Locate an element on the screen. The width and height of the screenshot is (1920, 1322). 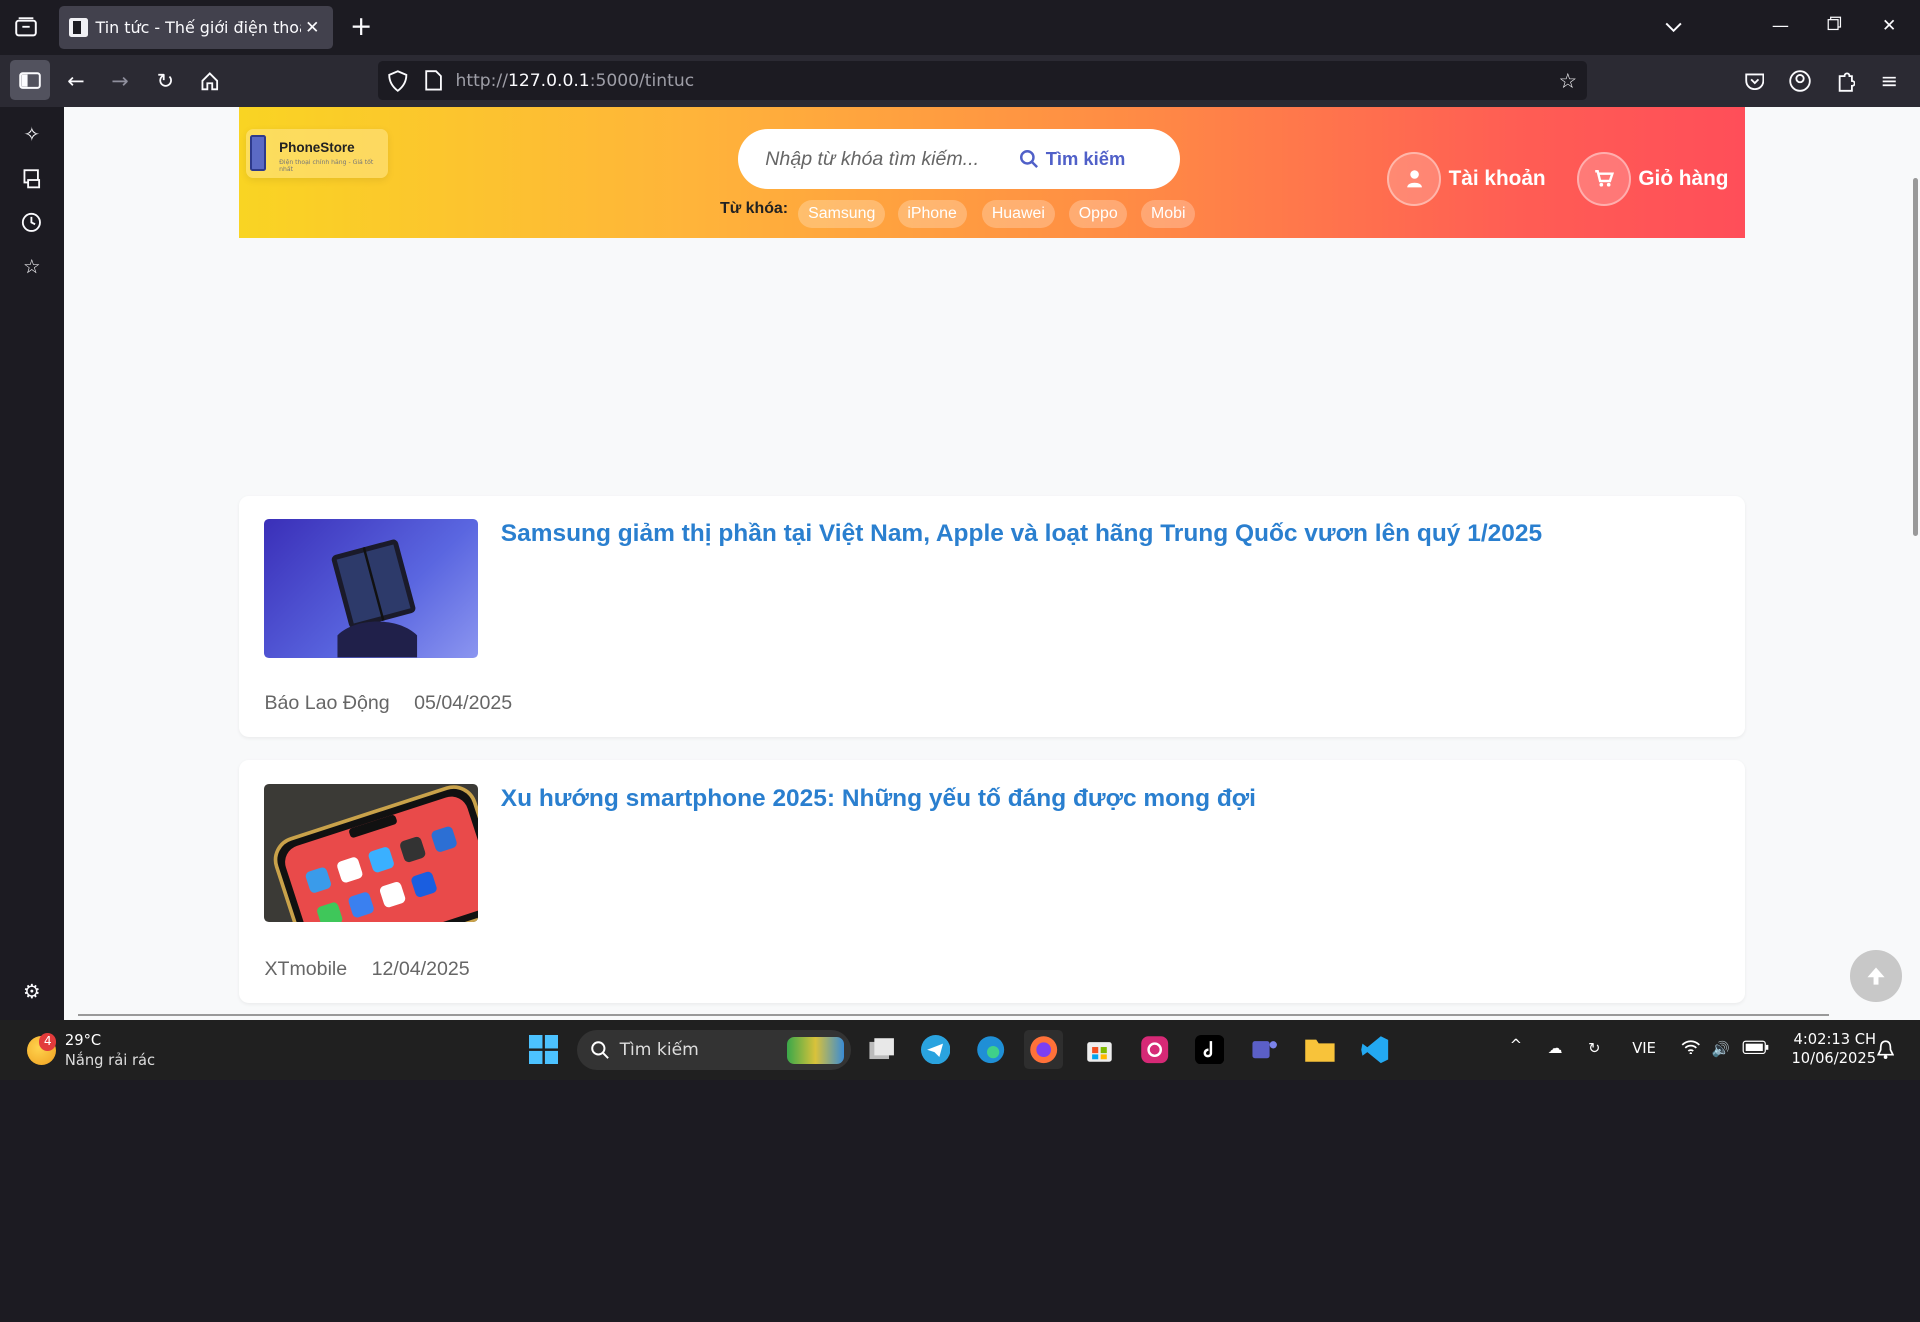
account-button: Tài khoản is located at coordinates (1466, 179).